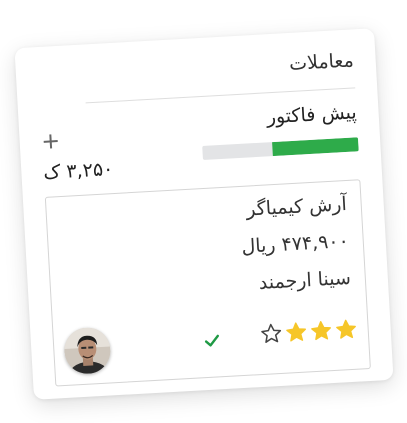 Image resolution: width=407 pixels, height=423 pixels. What do you see at coordinates (87, 350) in the screenshot?
I see `avatar` at bounding box center [87, 350].